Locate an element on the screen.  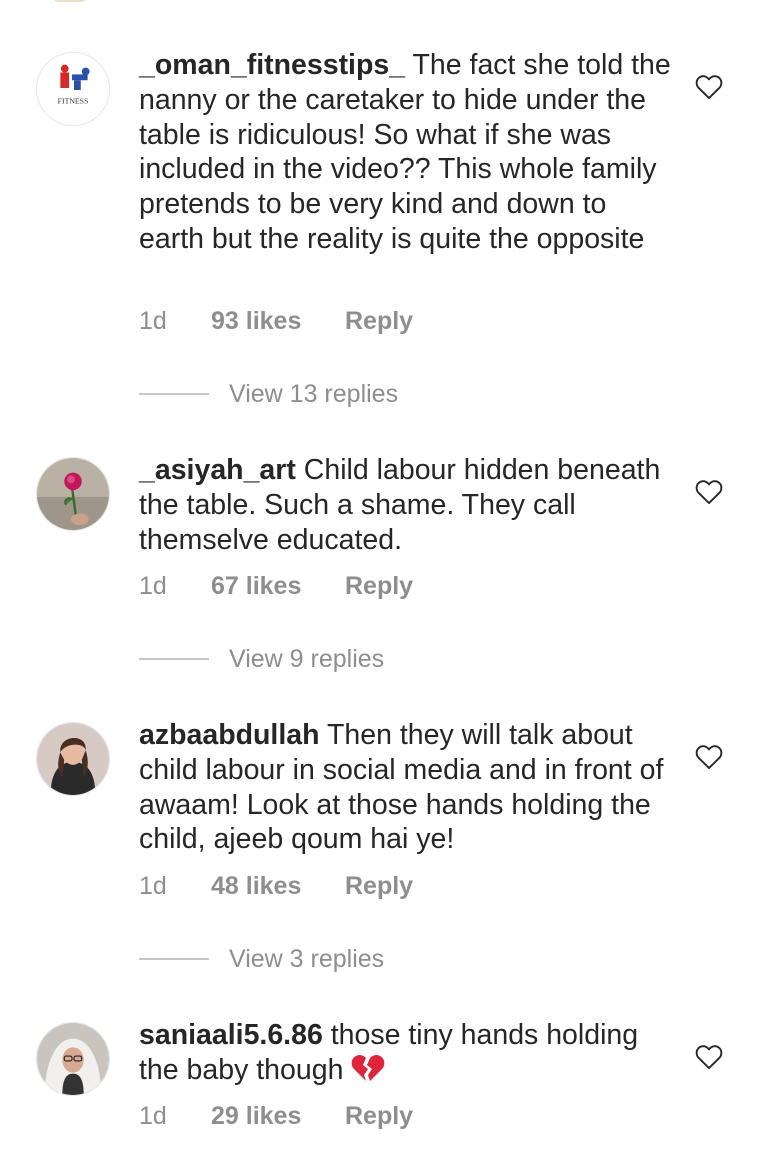
comment-likes: 67 likes is located at coordinates (278, 586).